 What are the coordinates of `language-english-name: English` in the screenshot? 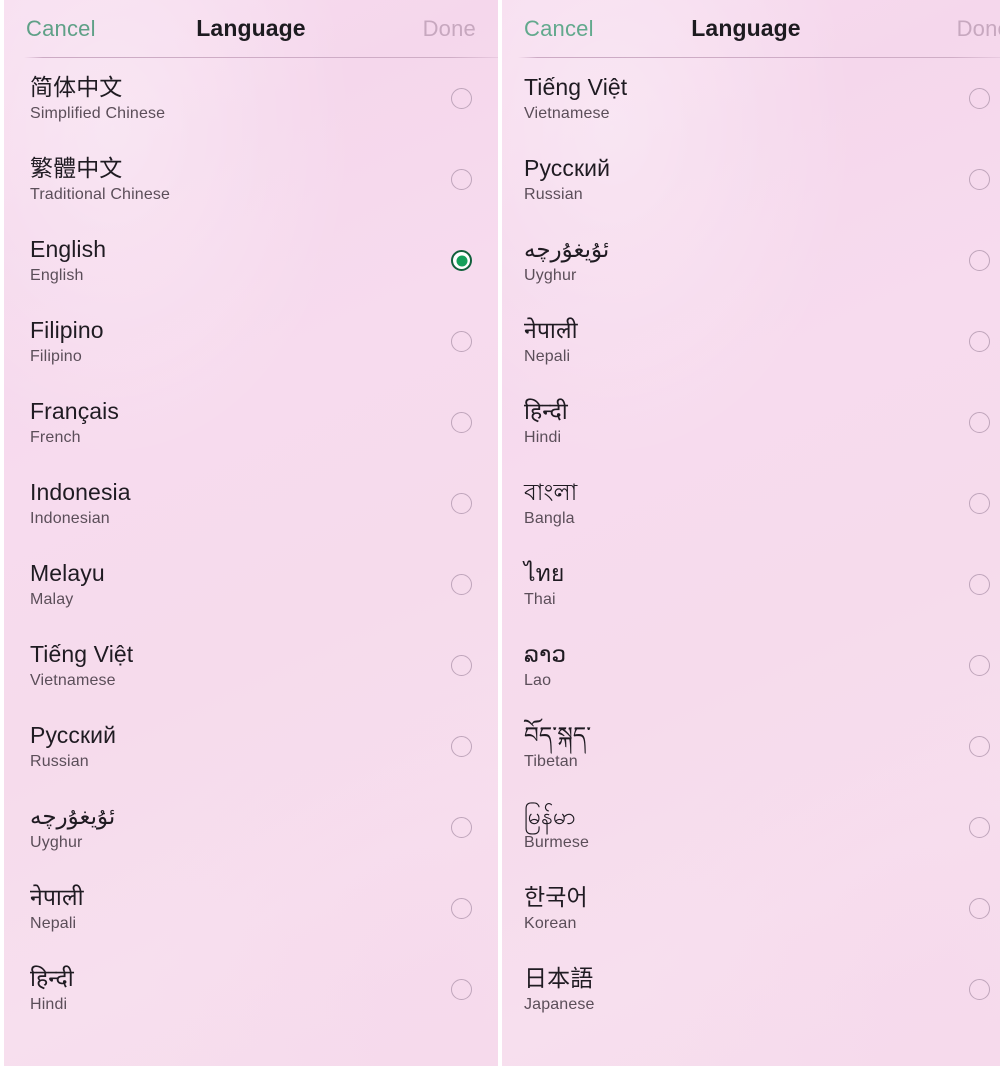 It's located at (57, 275).